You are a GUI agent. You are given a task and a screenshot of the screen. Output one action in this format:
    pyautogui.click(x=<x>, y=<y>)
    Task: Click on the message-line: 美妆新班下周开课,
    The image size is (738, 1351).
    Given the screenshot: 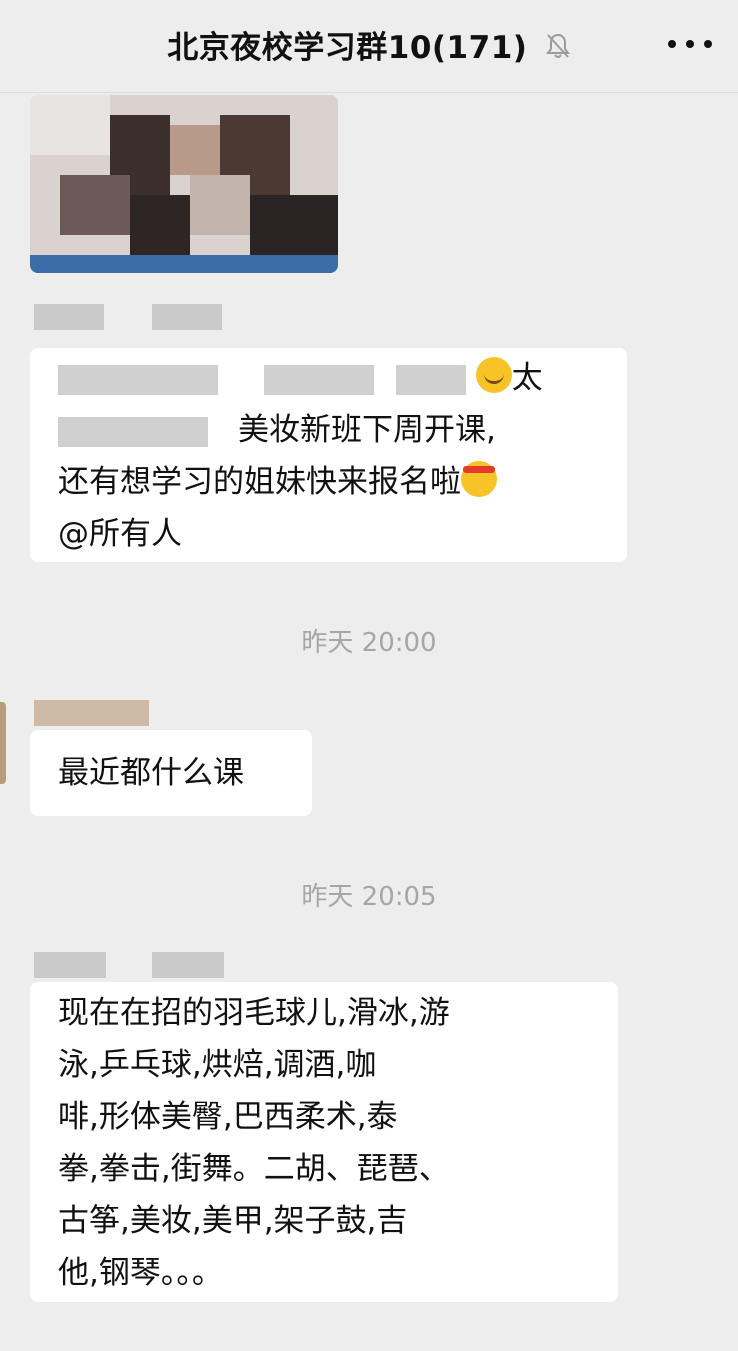 What is the action you would take?
    pyautogui.click(x=342, y=430)
    